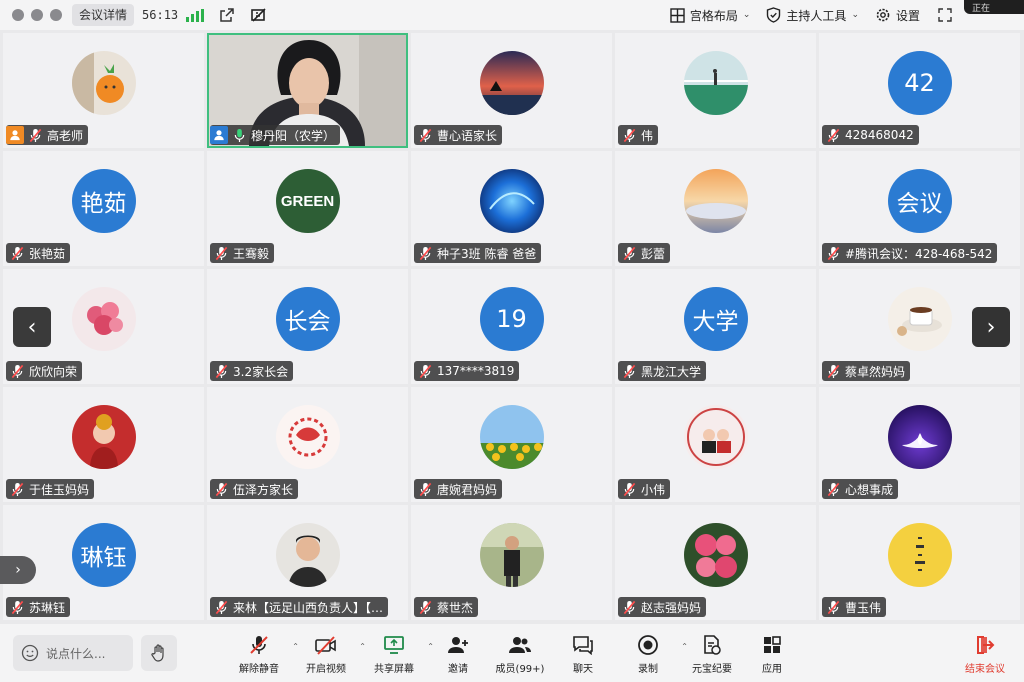 The image size is (1024, 682). I want to click on start-video-button: 开启视频 ⌃, so click(330, 655).